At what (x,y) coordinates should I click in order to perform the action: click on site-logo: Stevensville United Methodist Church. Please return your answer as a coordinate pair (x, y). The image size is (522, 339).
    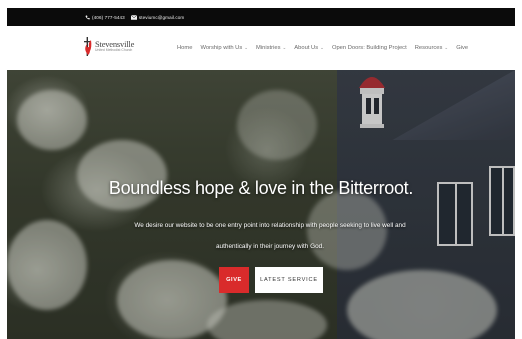
    Looking at the image, I should click on (108, 46).